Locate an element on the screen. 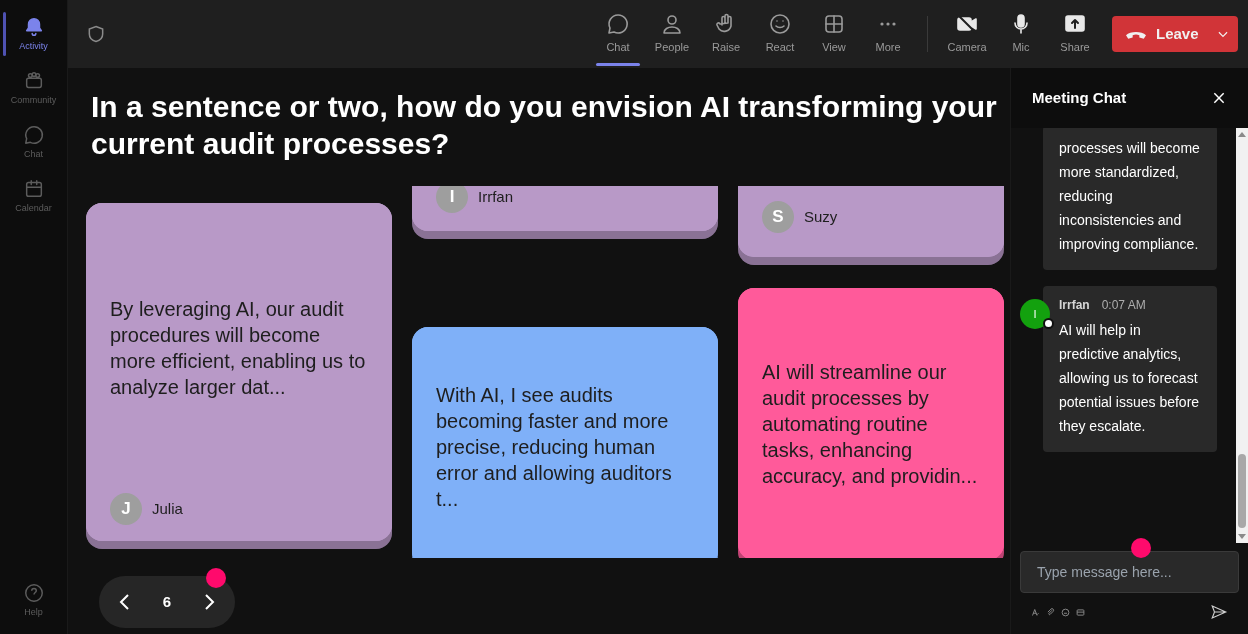  close-icon is located at coordinates (1219, 98).